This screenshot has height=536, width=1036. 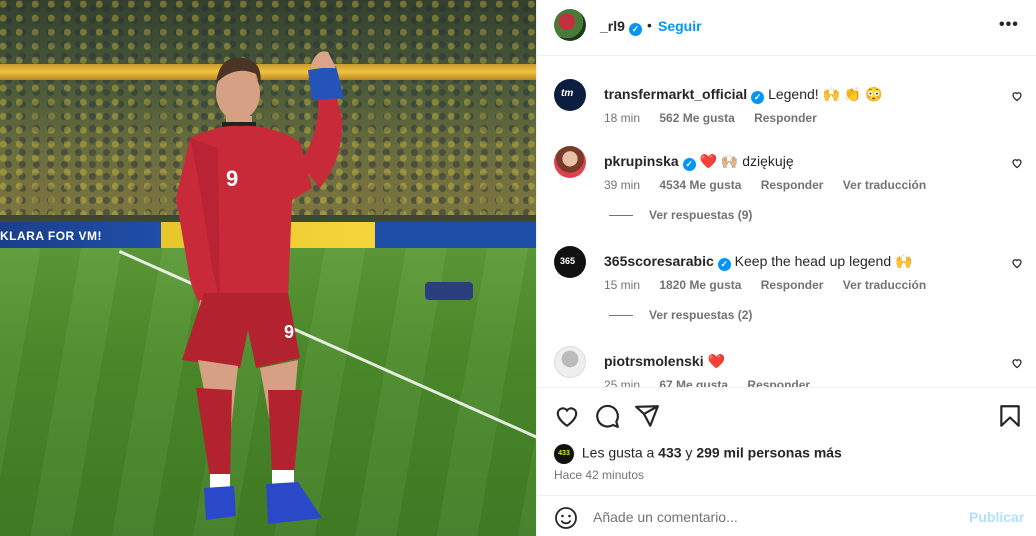 What do you see at coordinates (769, 453) in the screenshot?
I see `likes-others: 299 mil personas más` at bounding box center [769, 453].